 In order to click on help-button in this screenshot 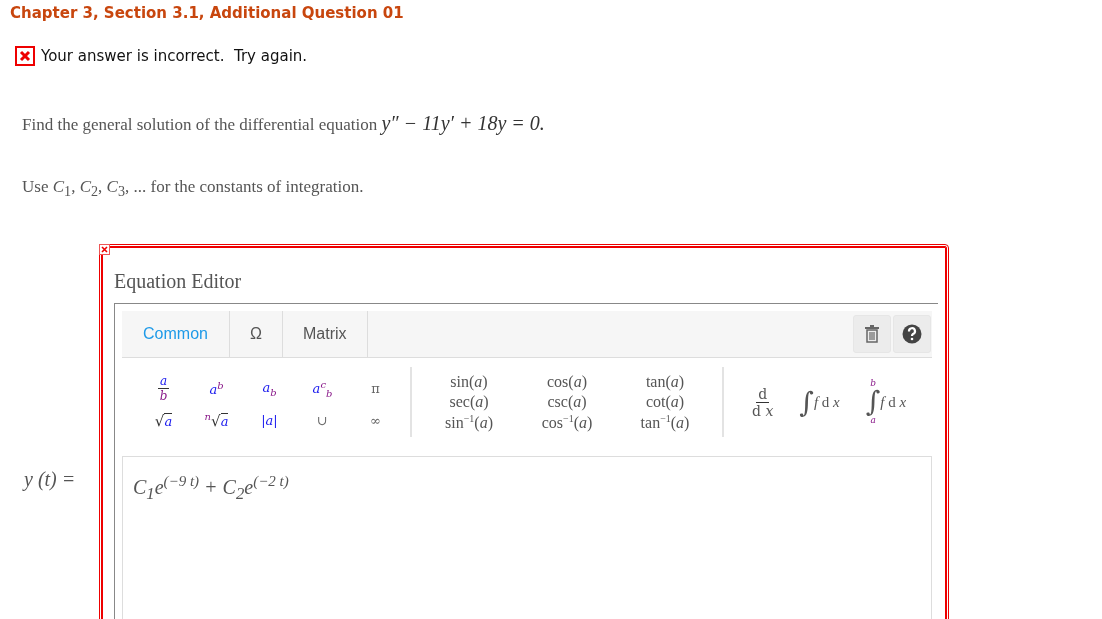, I will do `click(912, 334)`.